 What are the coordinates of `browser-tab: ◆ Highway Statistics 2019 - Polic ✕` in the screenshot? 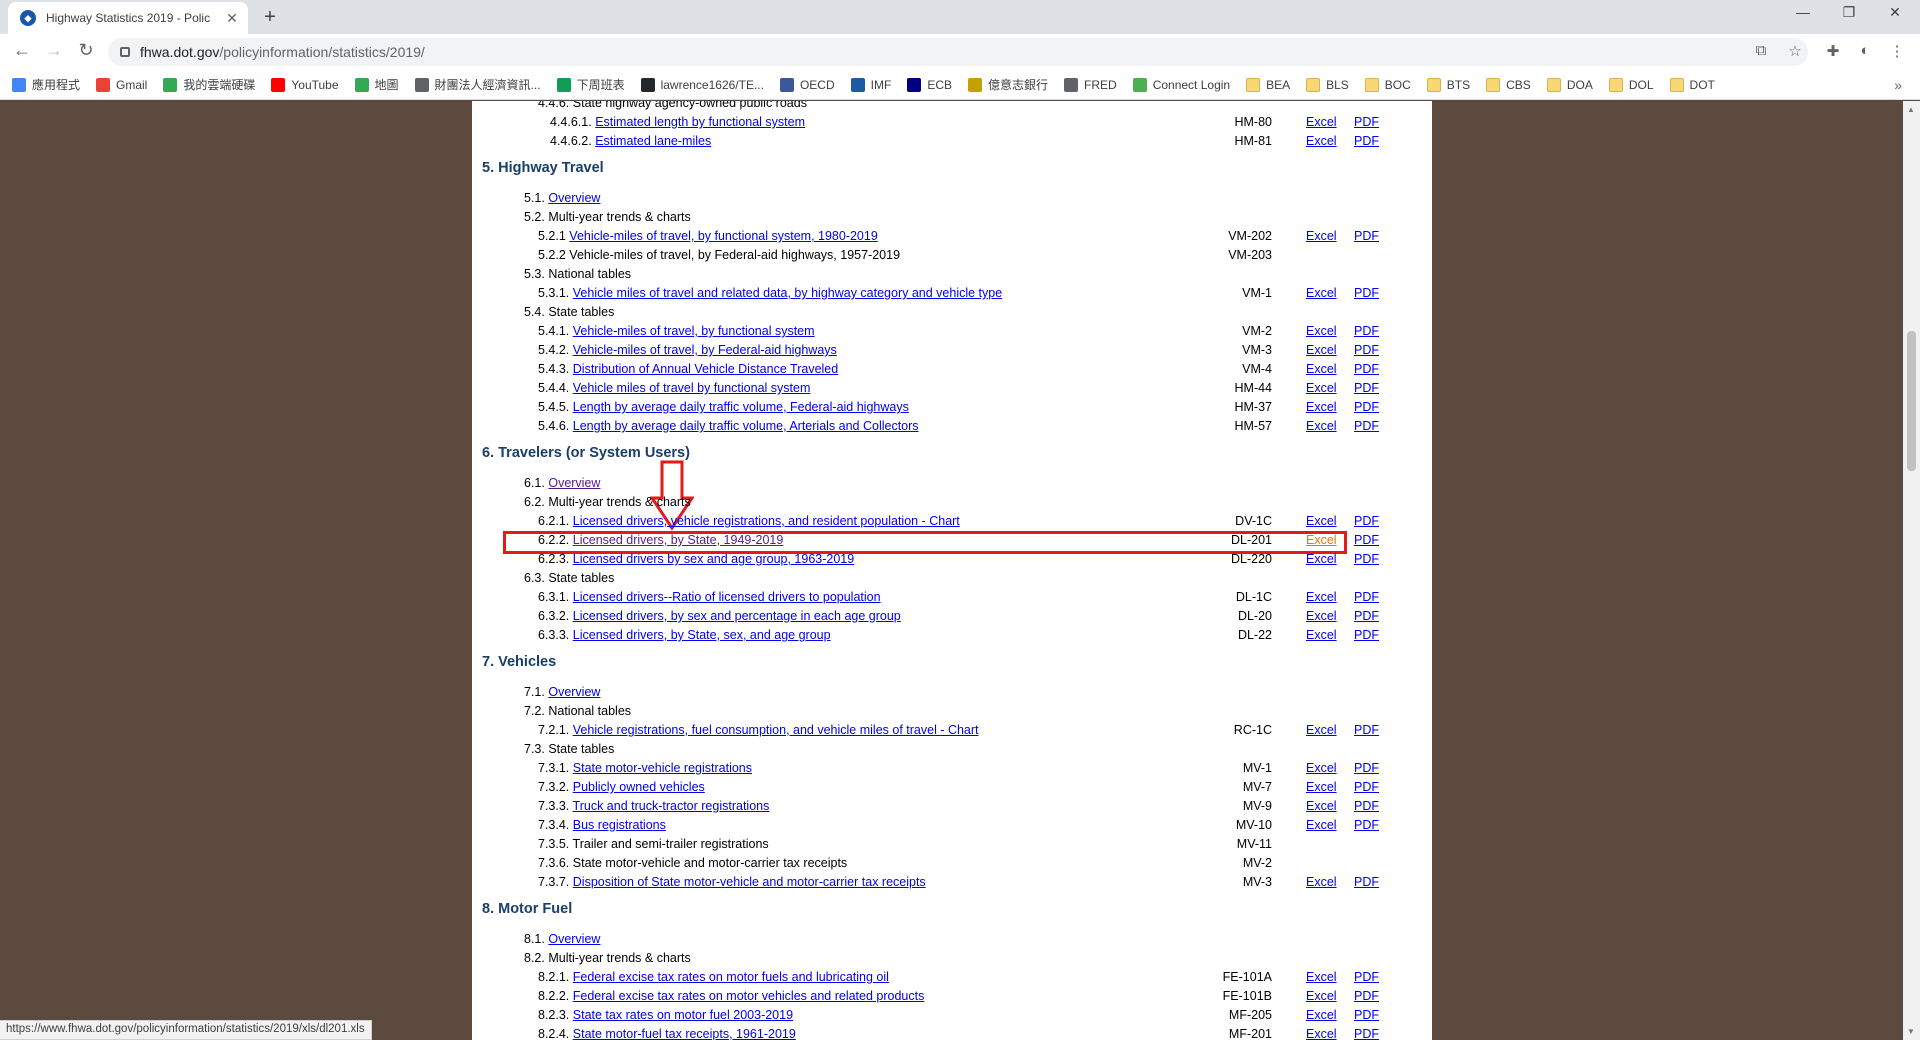 It's located at (128, 18).